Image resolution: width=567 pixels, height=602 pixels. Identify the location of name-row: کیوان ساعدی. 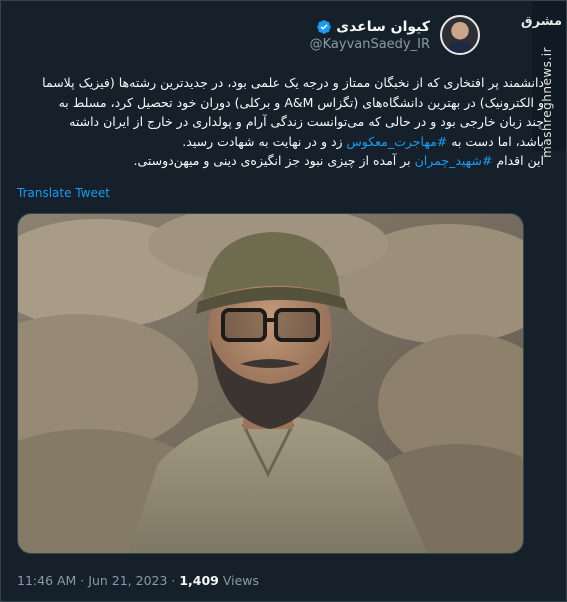
(373, 27).